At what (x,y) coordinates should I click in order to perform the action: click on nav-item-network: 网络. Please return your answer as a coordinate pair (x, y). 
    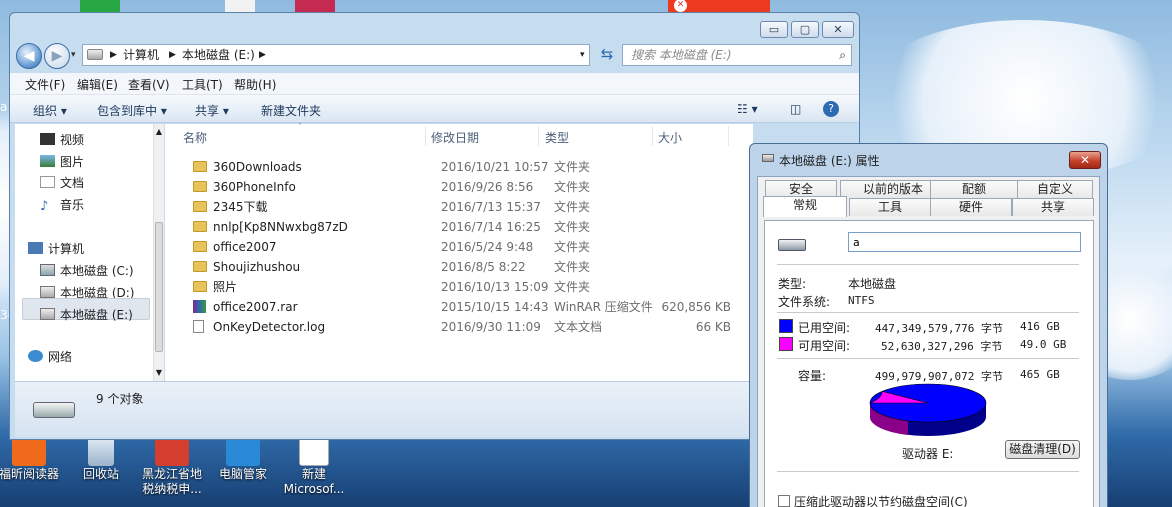
    Looking at the image, I should click on (50, 356).